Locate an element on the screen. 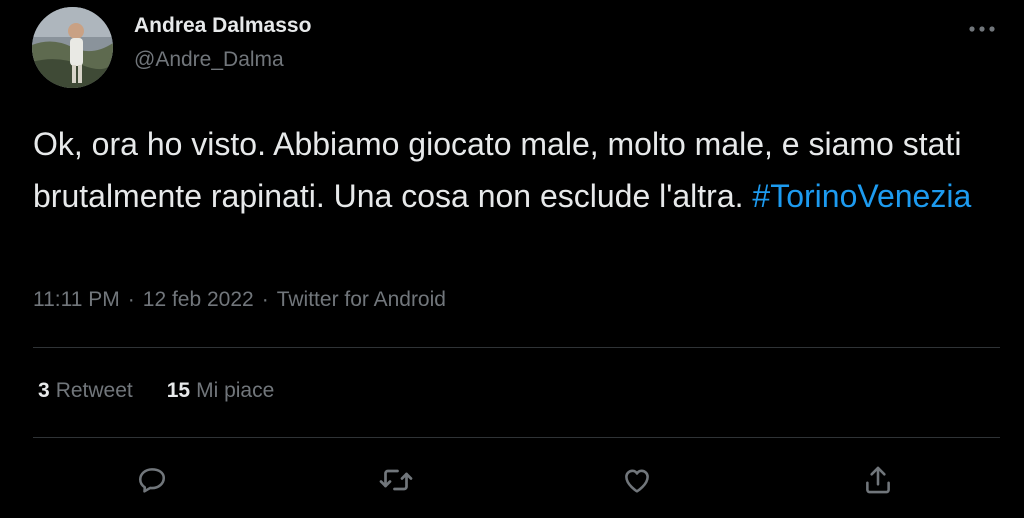  retweets-label: Retweet is located at coordinates (94, 390).